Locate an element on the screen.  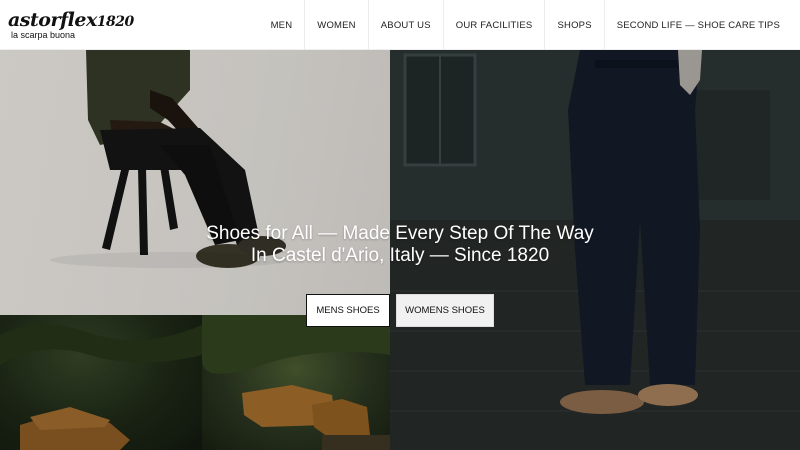
womens-shoes-button: WOMENS SHOES is located at coordinates (445, 310).